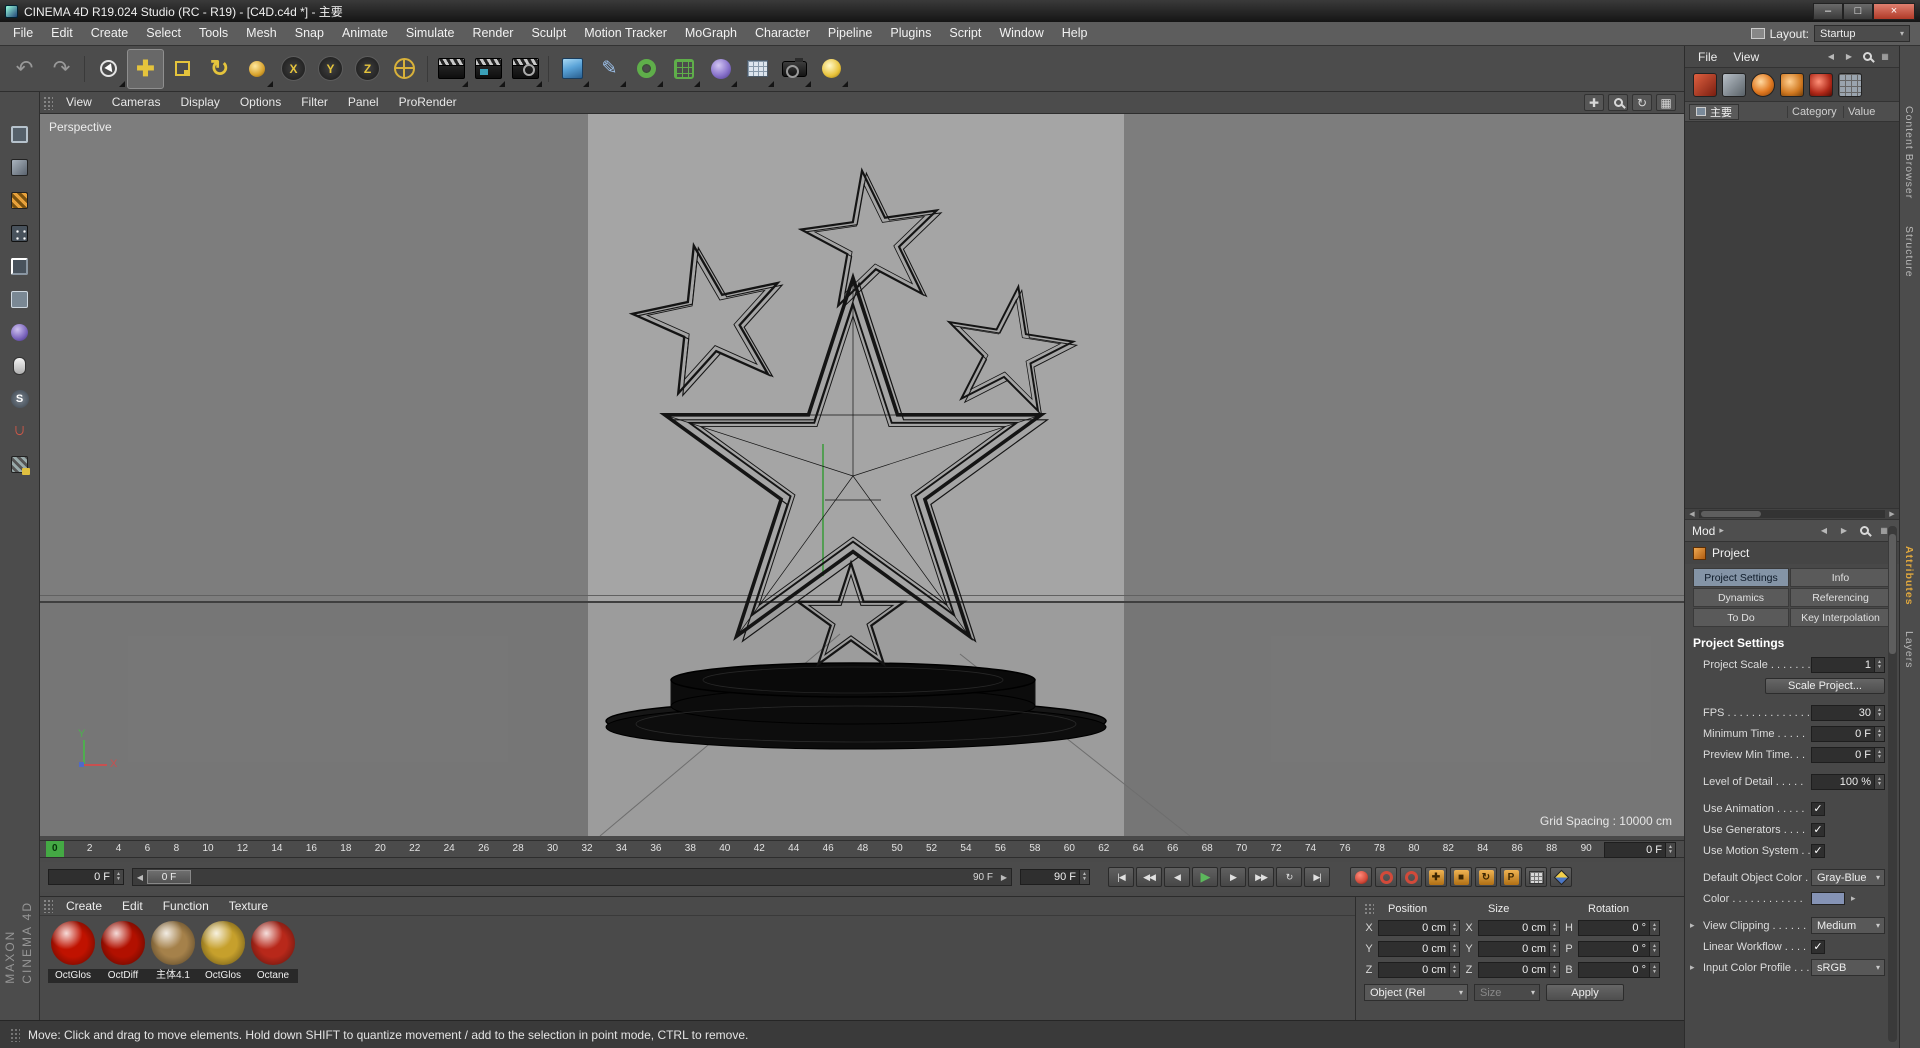  I want to click on redo-button: ↷, so click(61, 69).